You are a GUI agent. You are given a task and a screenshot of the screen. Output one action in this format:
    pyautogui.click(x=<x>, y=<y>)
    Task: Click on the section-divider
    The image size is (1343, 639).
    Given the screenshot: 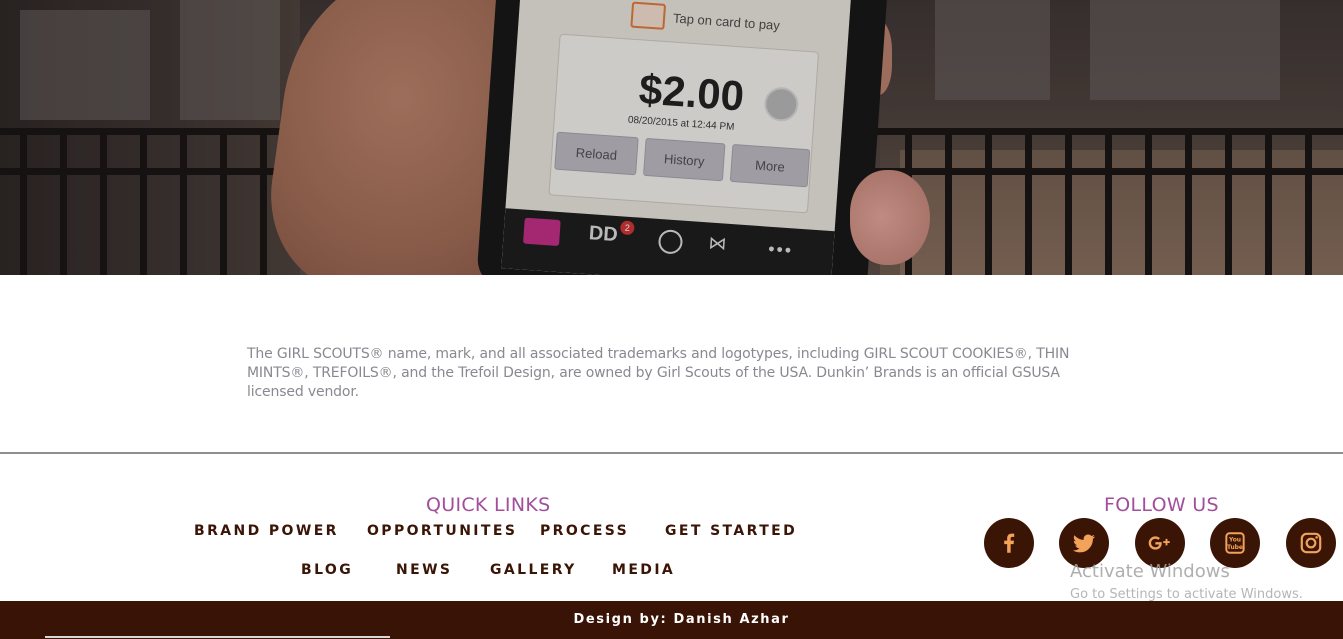 What is the action you would take?
    pyautogui.click(x=671, y=453)
    